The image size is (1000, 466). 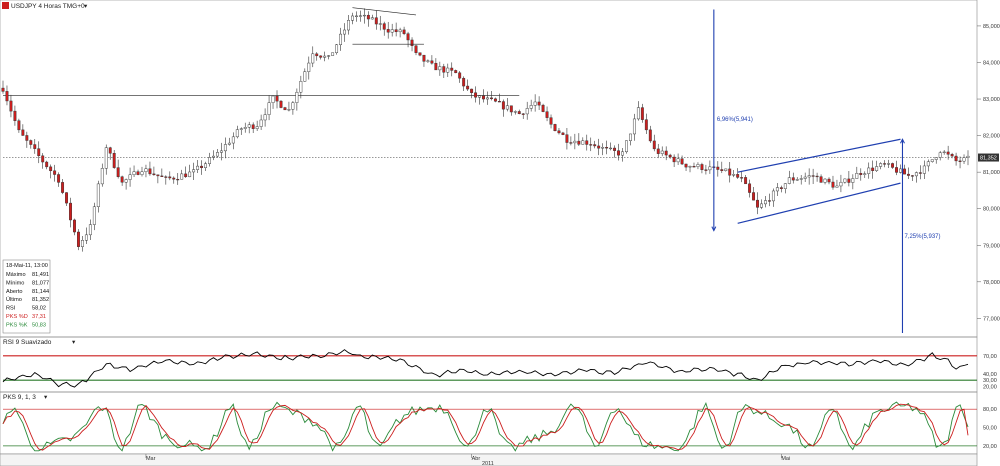 I want to click on info-row-label: PKS %K, so click(x=17, y=325).